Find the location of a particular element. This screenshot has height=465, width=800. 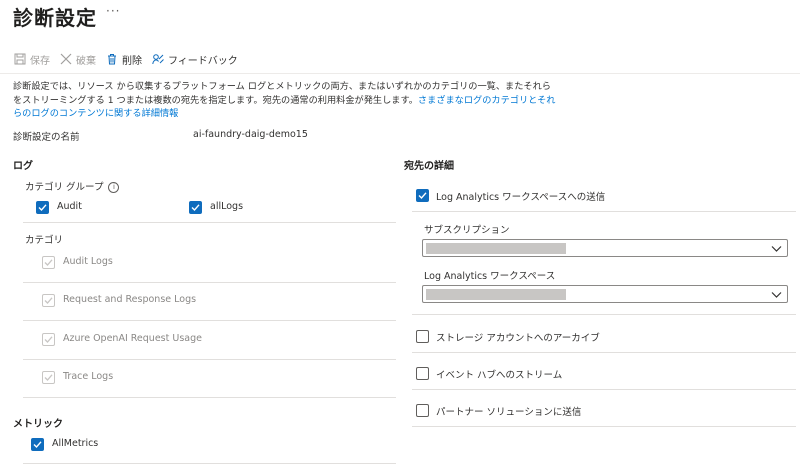

page-title: 診断設定 is located at coordinates (55, 18).